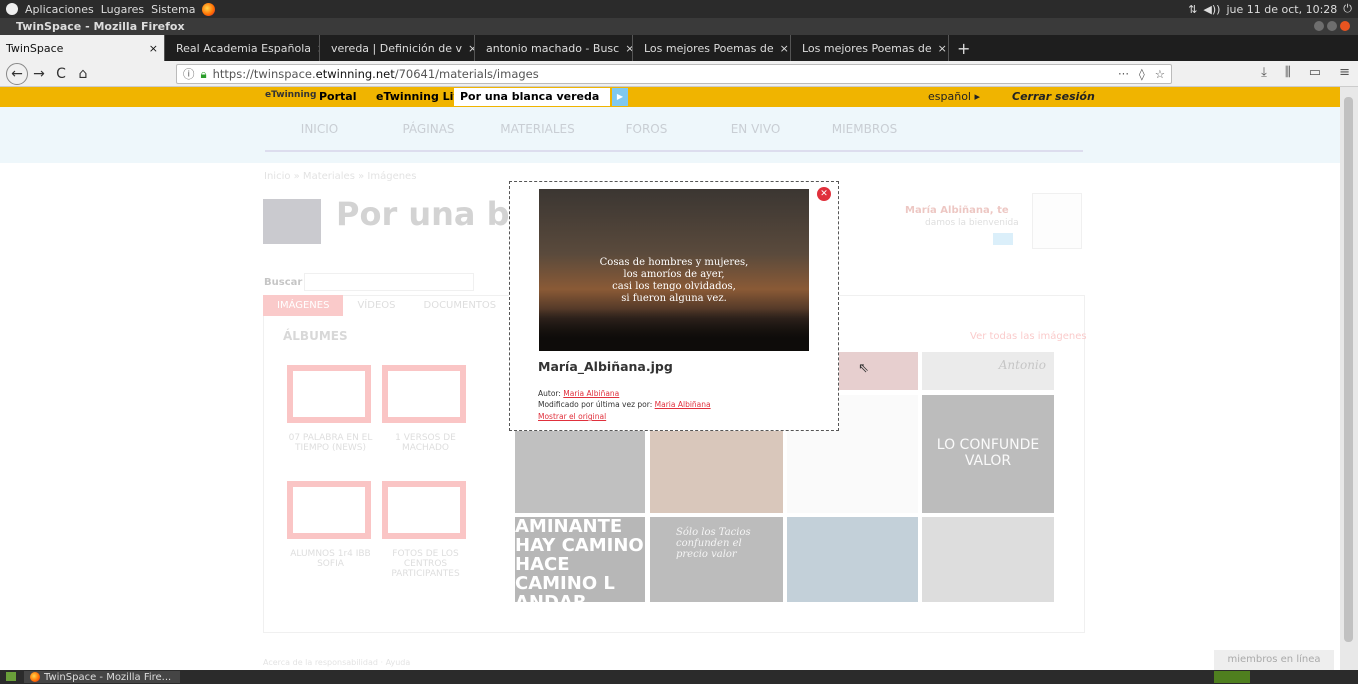  Describe the element at coordinates (35, 48) in the screenshot. I see `tab-label: TwinSpace` at that location.